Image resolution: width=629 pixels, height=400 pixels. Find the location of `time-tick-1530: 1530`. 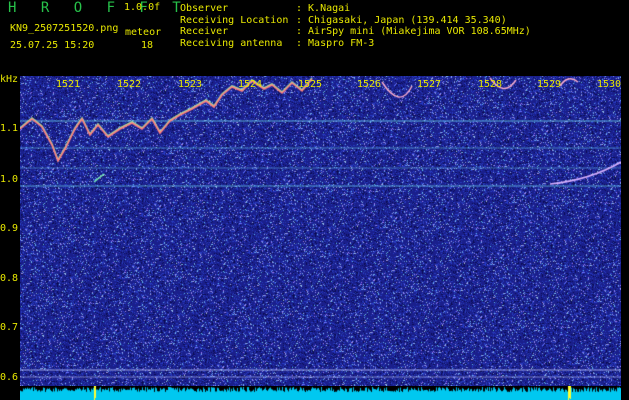

time-tick-1530: 1530 is located at coordinates (609, 84).